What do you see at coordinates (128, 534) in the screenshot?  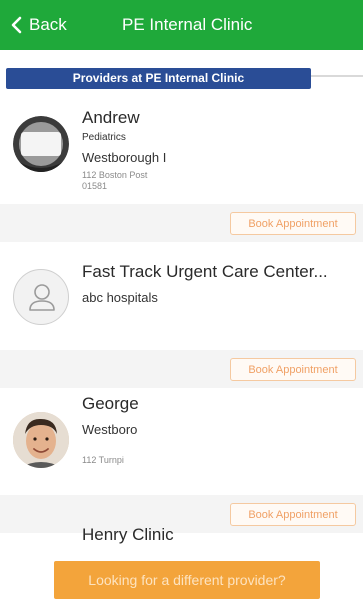 I see `provider-name: Henry Clinic` at bounding box center [128, 534].